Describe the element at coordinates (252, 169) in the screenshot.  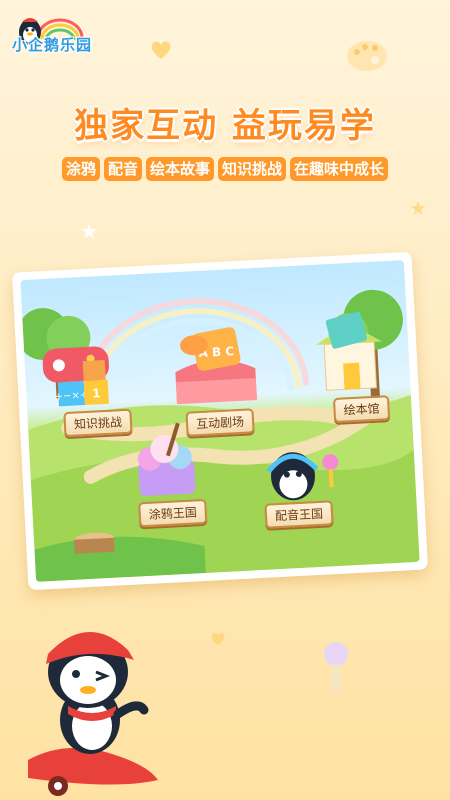
I see `feature-chip-knowledge: 知识挑战` at that location.